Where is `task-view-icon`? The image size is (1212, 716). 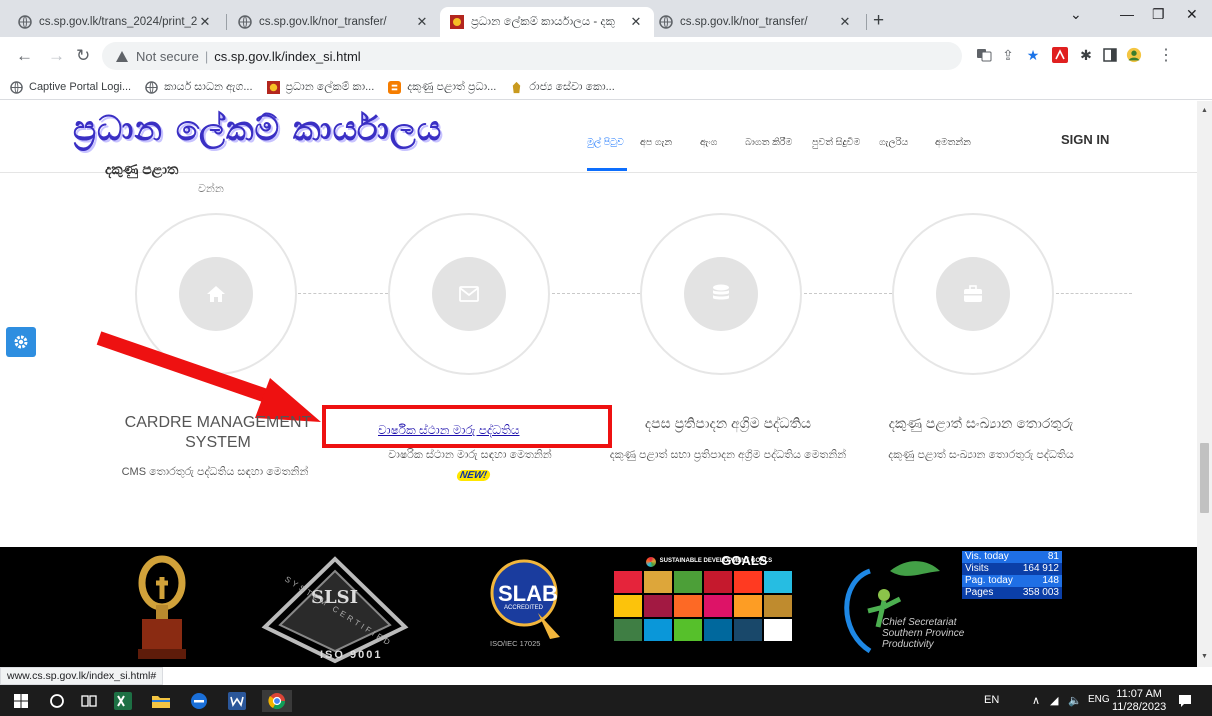 task-view-icon is located at coordinates (89, 701).